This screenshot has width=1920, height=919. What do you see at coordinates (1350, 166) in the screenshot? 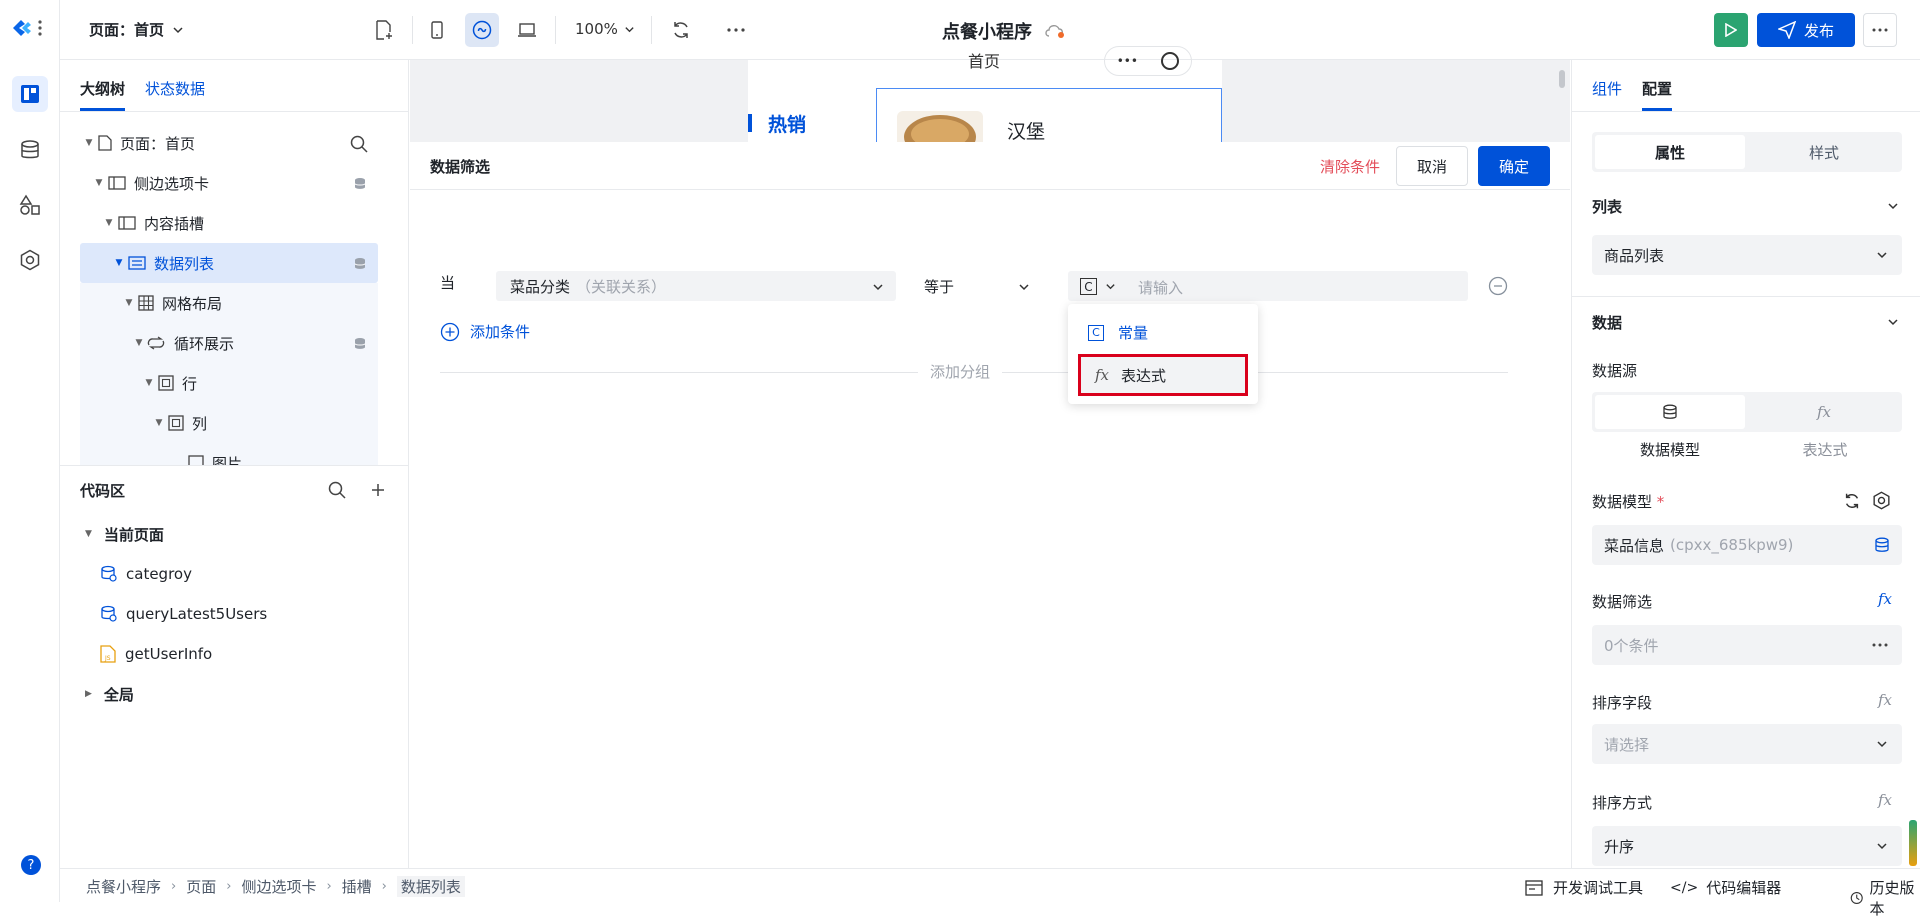
I see `clear-conditions-button: 清除条件` at bounding box center [1350, 166].